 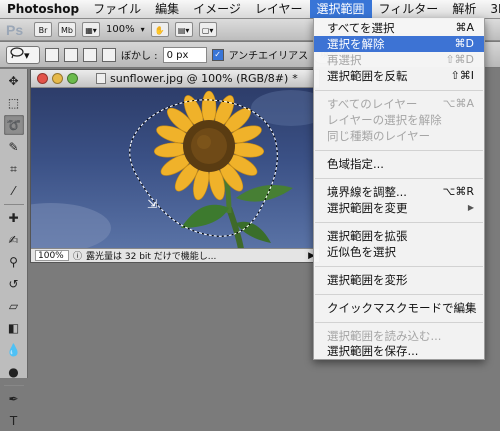 I want to click on zoom-field: 100%, so click(x=52, y=255).